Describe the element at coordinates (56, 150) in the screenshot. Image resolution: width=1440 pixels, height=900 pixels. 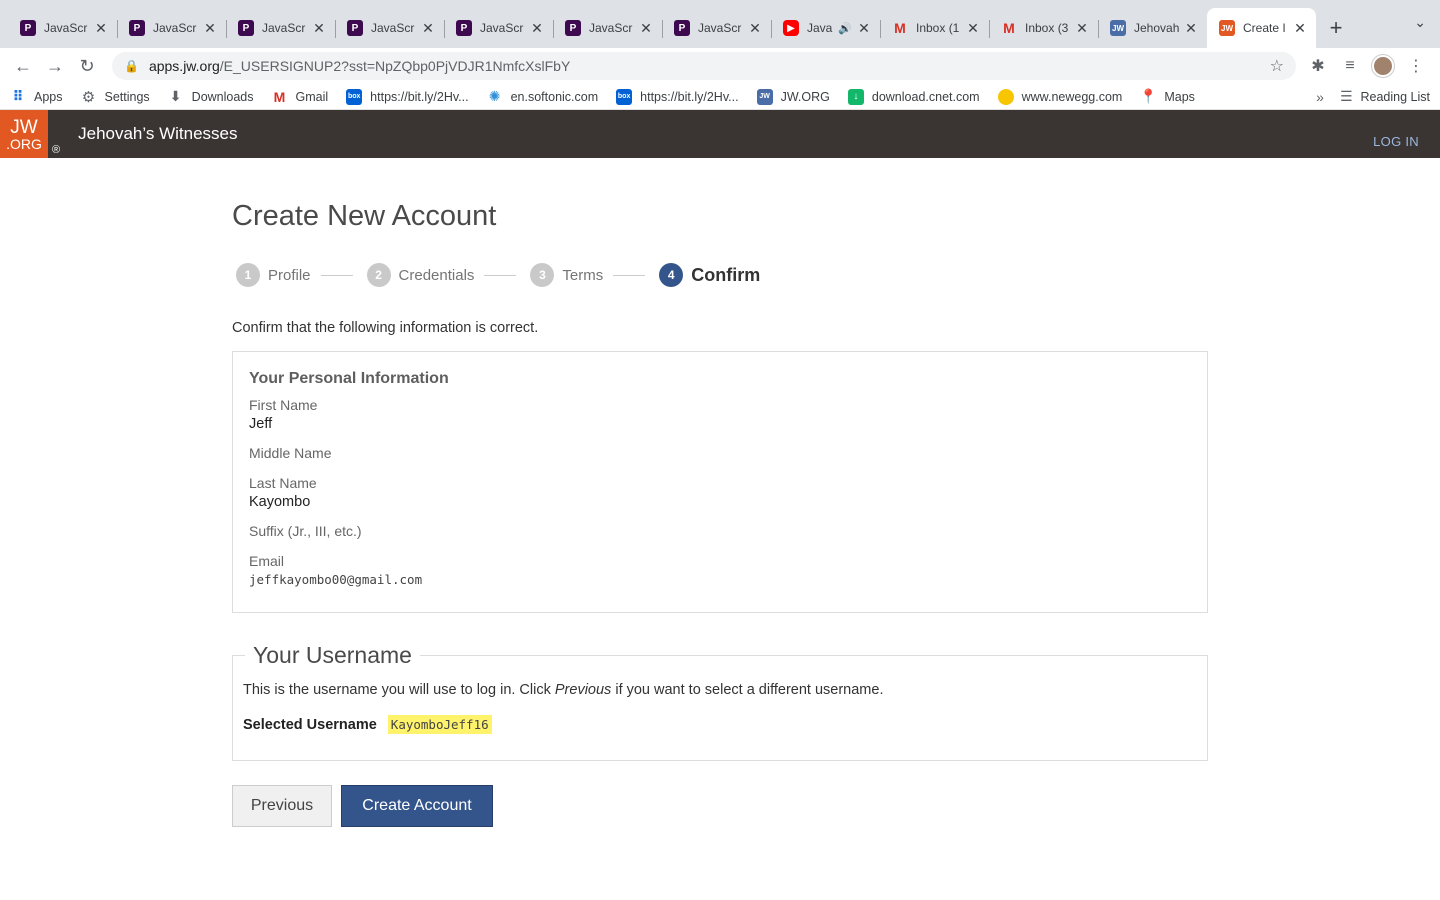
I see `registered-mark: ®` at that location.